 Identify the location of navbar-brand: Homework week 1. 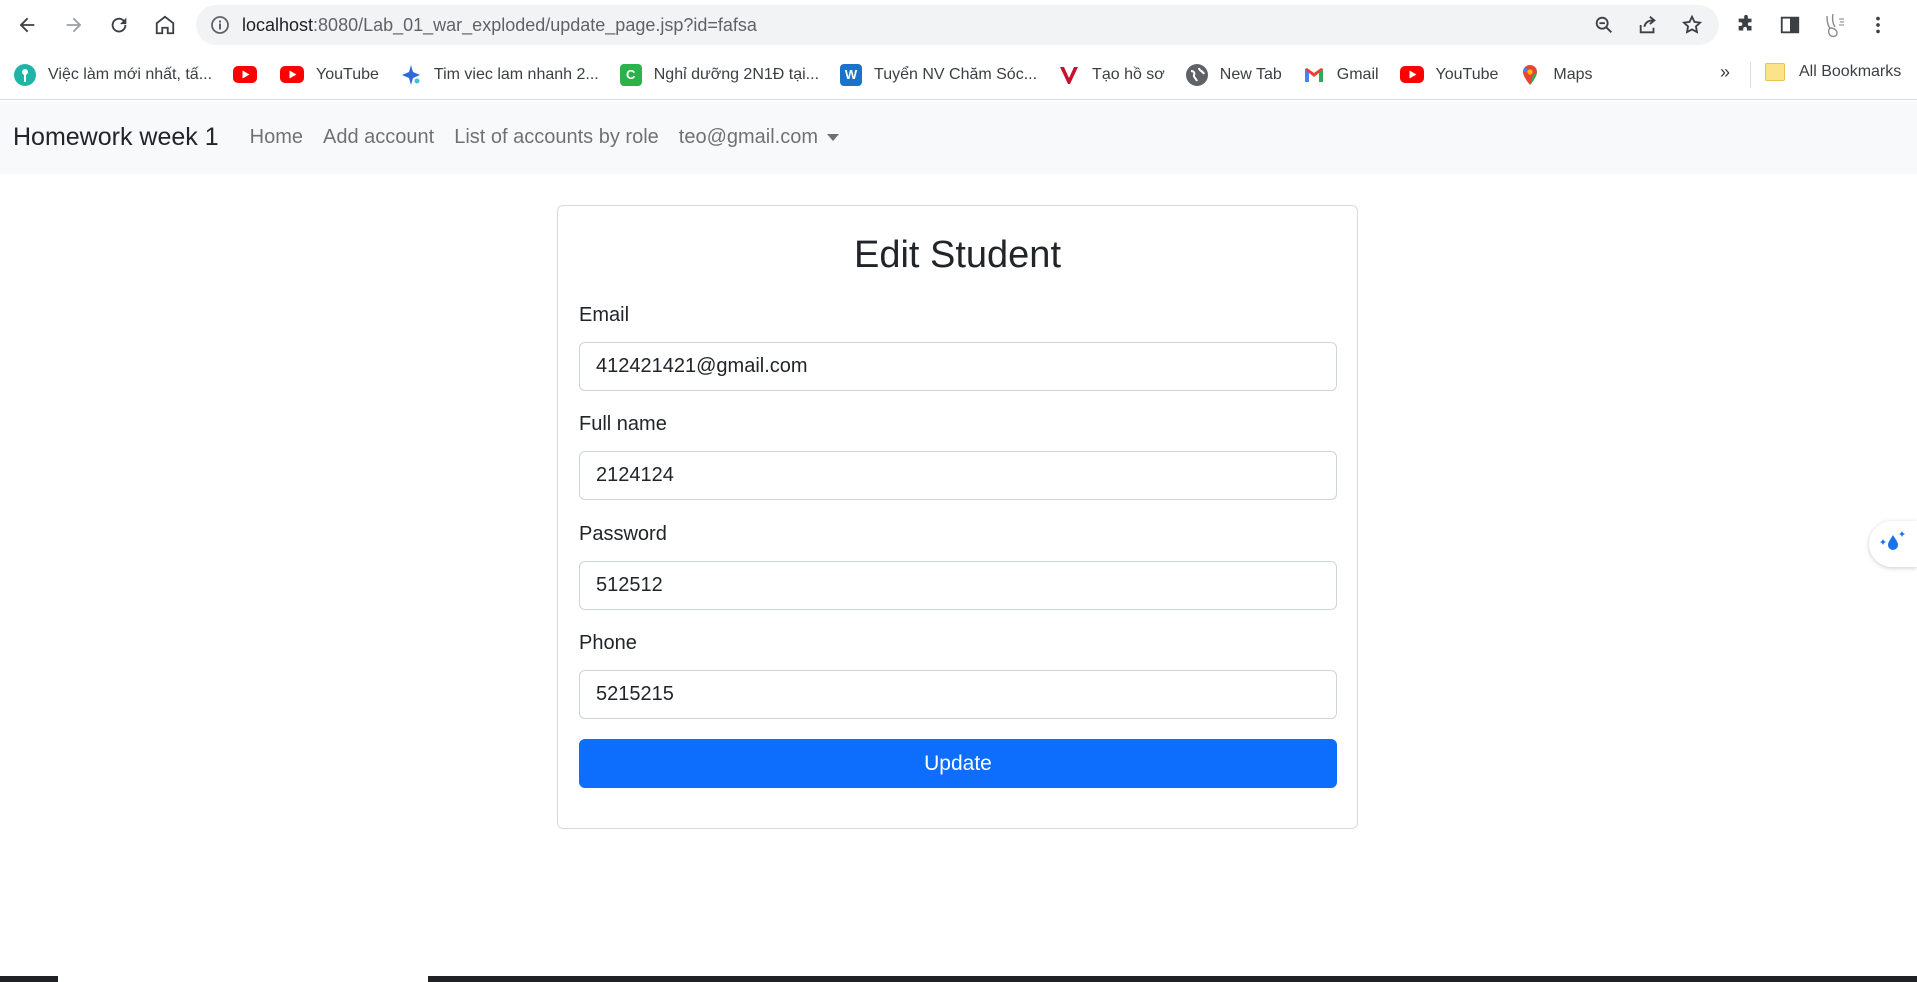
(116, 137).